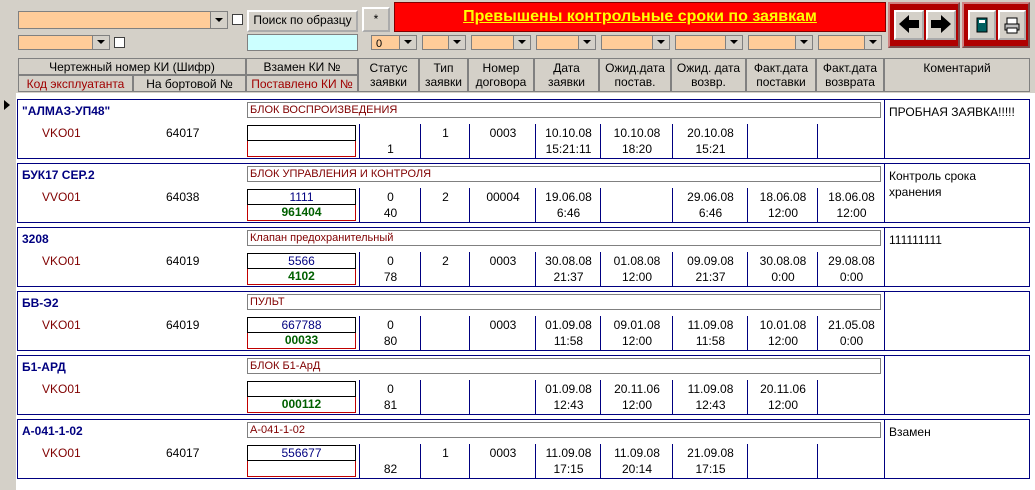  I want to click on record-name: БВ-Э2, so click(40, 303).